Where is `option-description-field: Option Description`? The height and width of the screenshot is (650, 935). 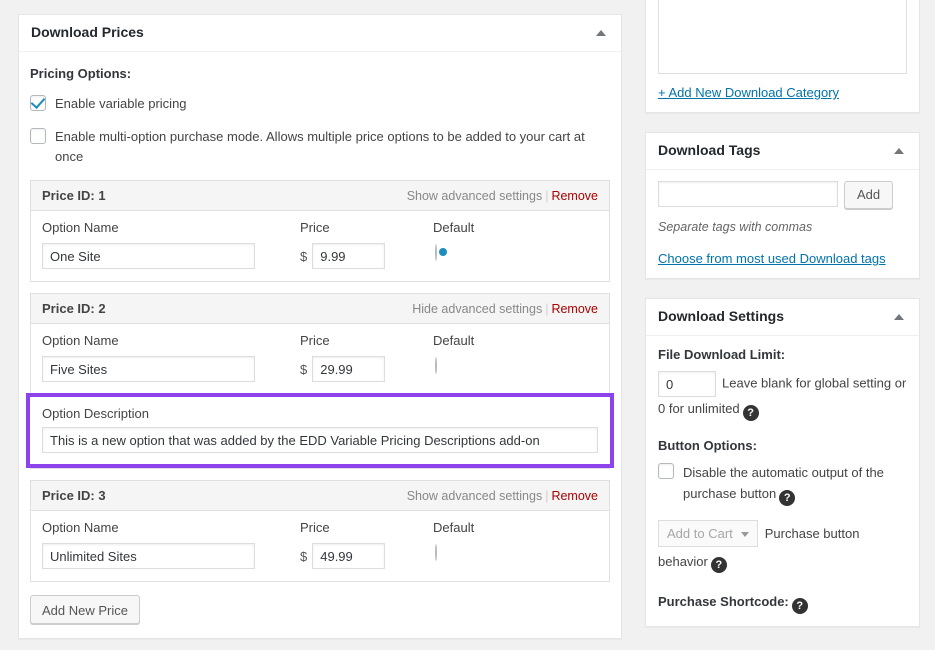 option-description-field: Option Description is located at coordinates (320, 430).